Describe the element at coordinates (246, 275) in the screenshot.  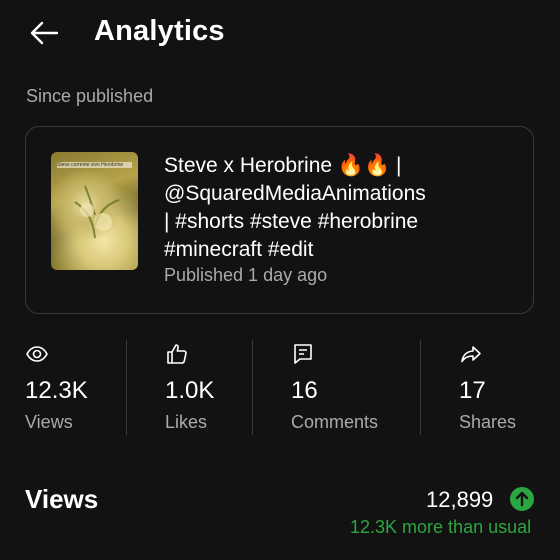
I see `published-date: Published 1 day ago` at that location.